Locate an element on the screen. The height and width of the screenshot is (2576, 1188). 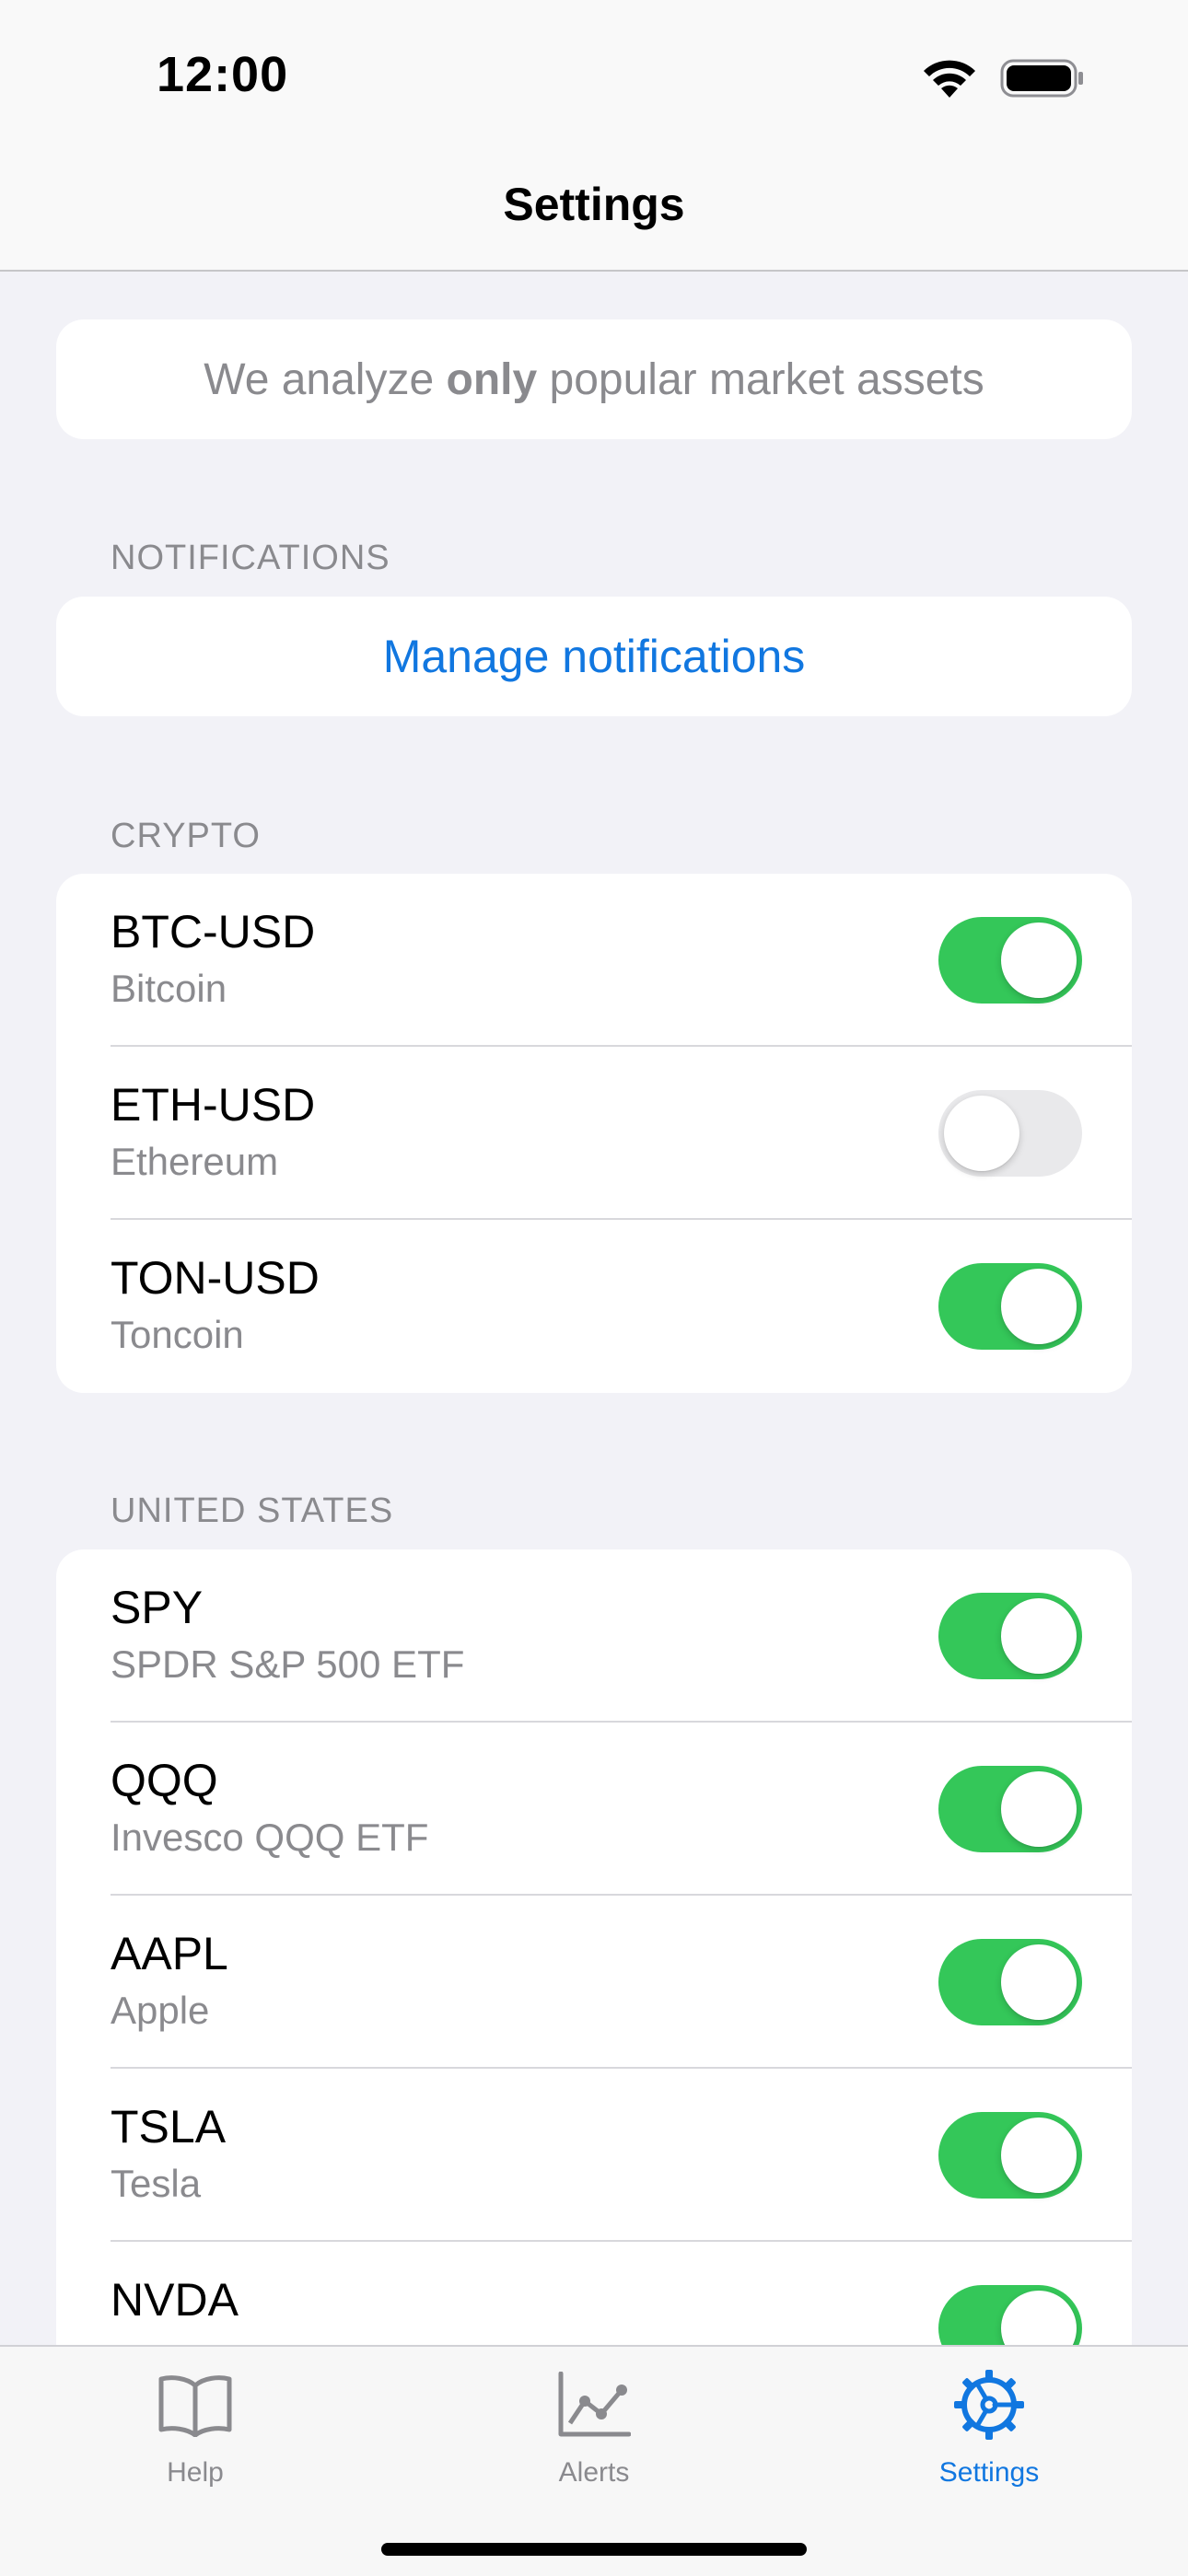
toggle-tsla is located at coordinates (1010, 2155).